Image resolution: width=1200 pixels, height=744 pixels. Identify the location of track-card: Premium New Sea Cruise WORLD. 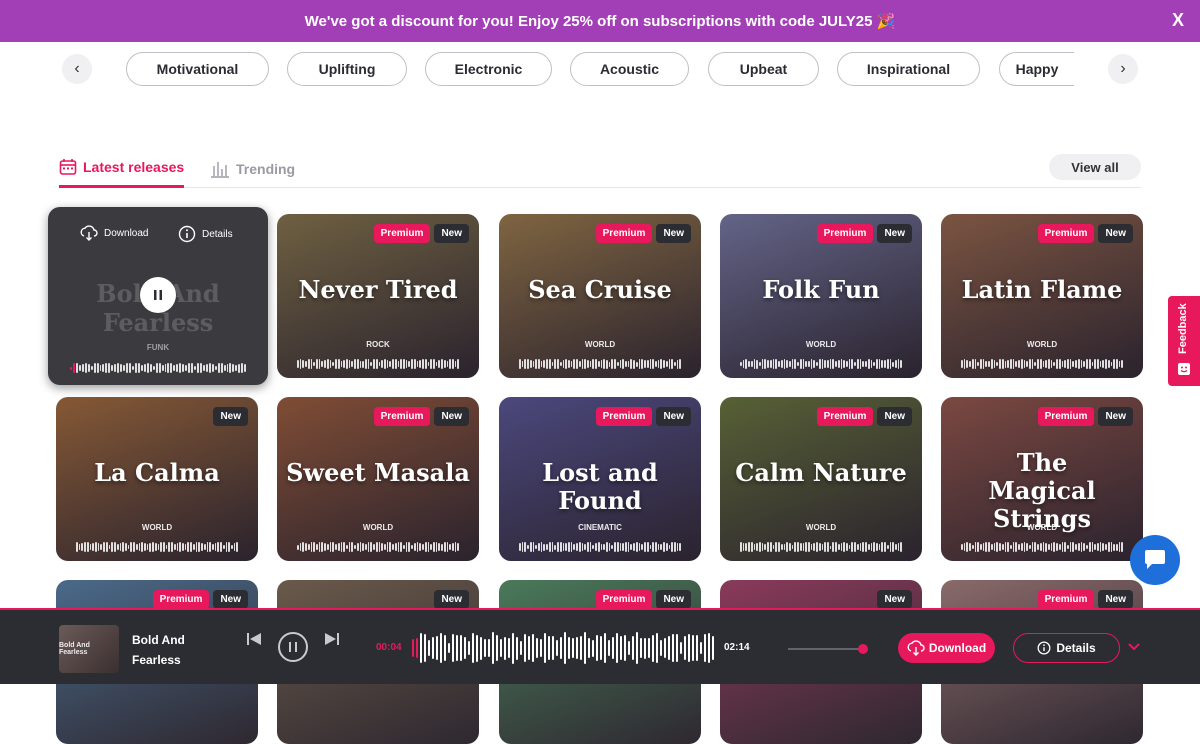
(600, 296).